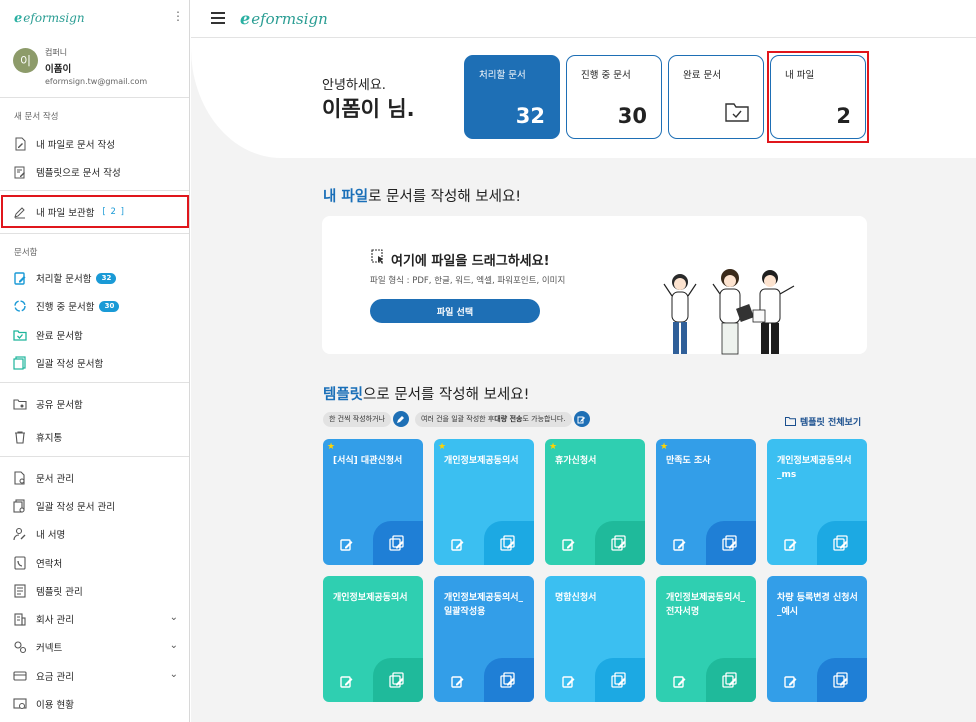 The height and width of the screenshot is (722, 976). I want to click on user-email: eformsign.tw@gmail.com, so click(96, 81).